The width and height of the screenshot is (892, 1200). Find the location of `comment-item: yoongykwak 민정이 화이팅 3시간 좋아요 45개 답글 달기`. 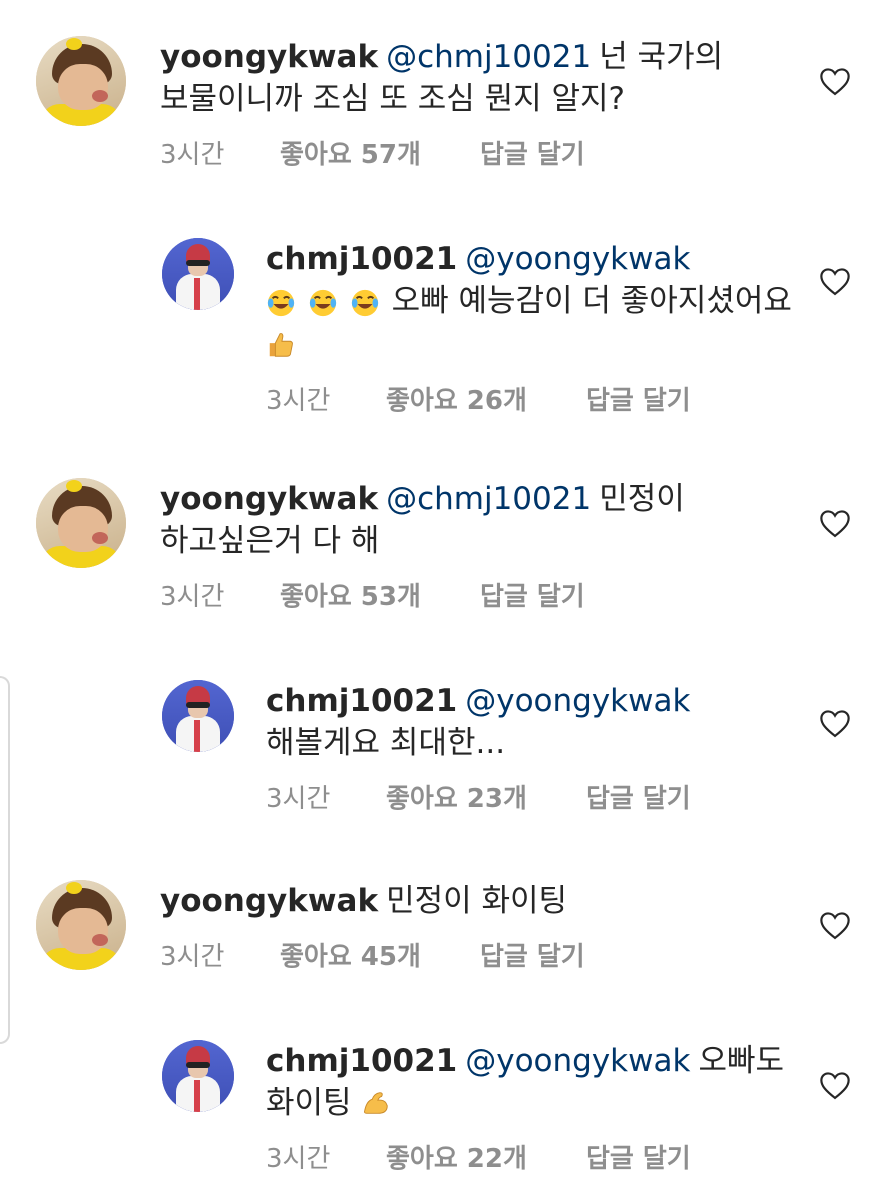

comment-item: yoongykwak 민정이 화이팅 3시간 좋아요 45개 답글 달기 is located at coordinates (464, 926).